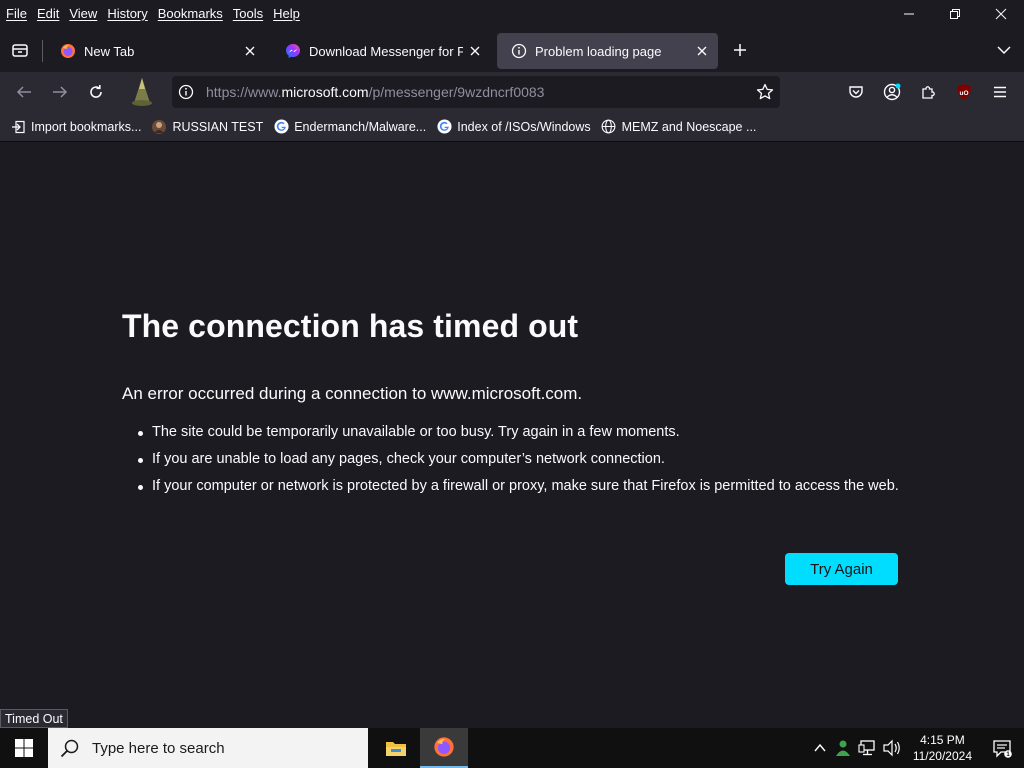 The width and height of the screenshot is (1024, 768). I want to click on star-icon, so click(765, 92).